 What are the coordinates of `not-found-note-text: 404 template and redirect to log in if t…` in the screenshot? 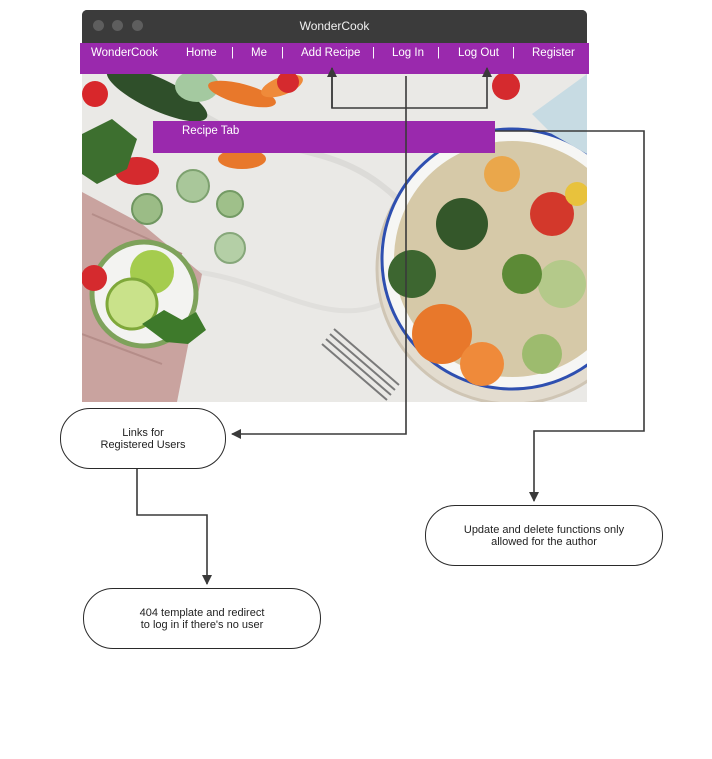 It's located at (202, 618).